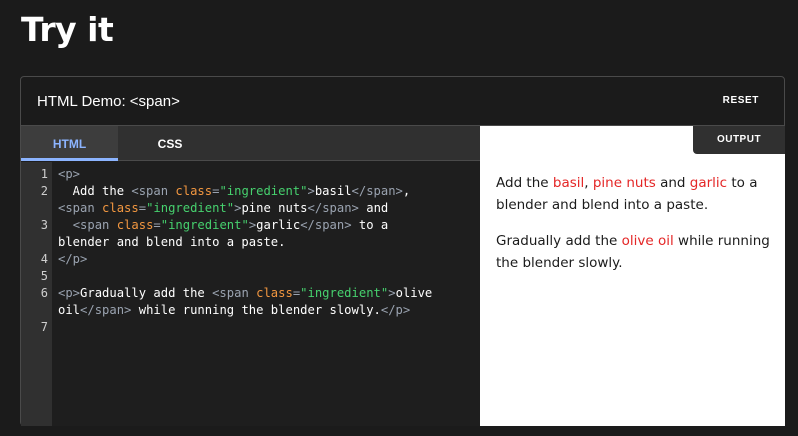 This screenshot has width=798, height=436. I want to click on tab-html: HTML, so click(69, 143).